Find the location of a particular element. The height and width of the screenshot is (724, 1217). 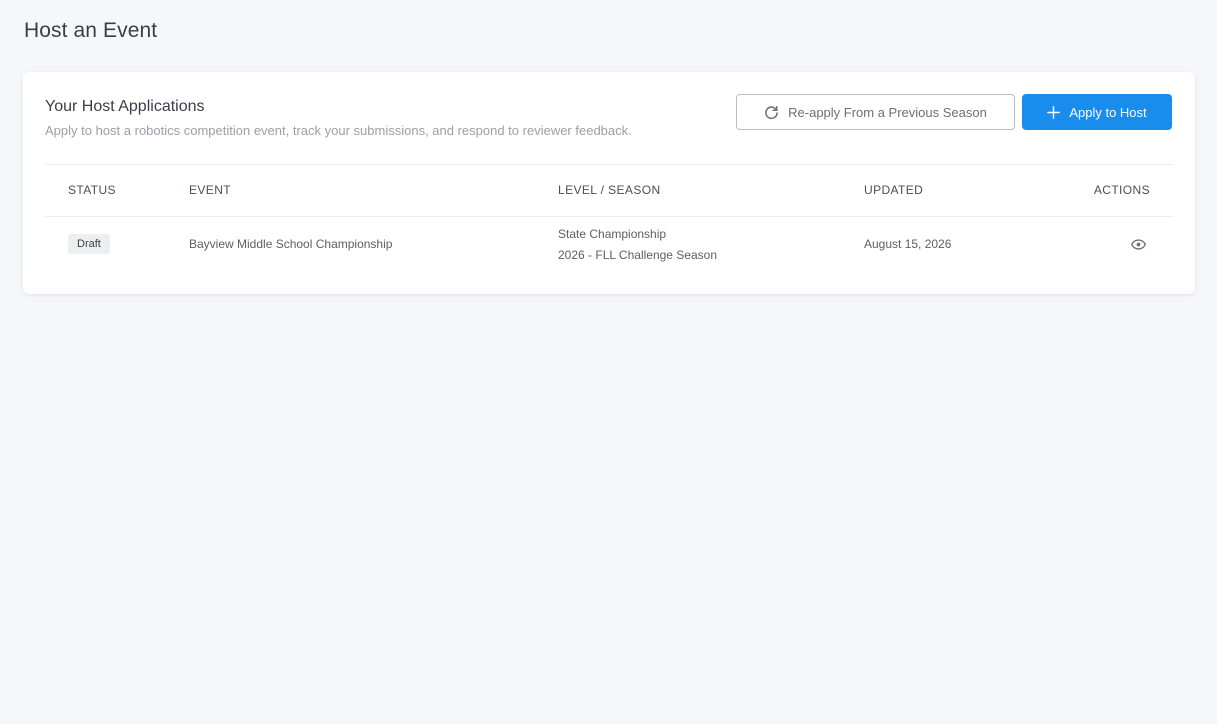

page-title: Host an Event is located at coordinates (91, 30).